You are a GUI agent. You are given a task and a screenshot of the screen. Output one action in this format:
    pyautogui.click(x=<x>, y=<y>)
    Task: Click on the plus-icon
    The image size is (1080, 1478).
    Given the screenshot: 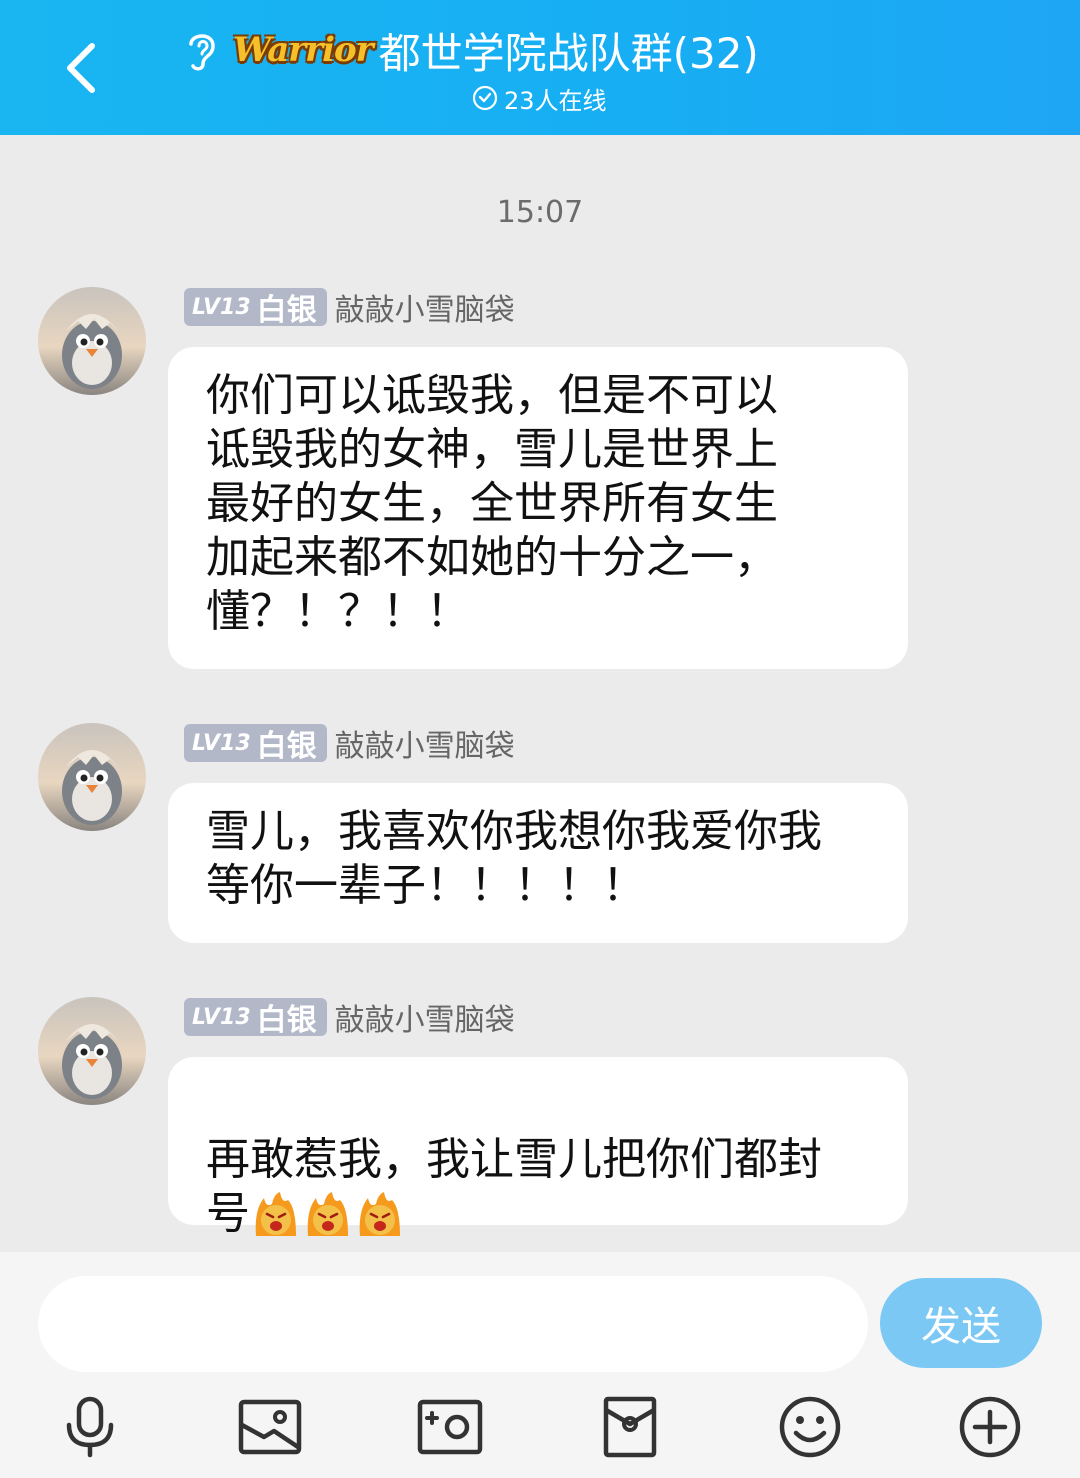 What is the action you would take?
    pyautogui.click(x=990, y=1427)
    